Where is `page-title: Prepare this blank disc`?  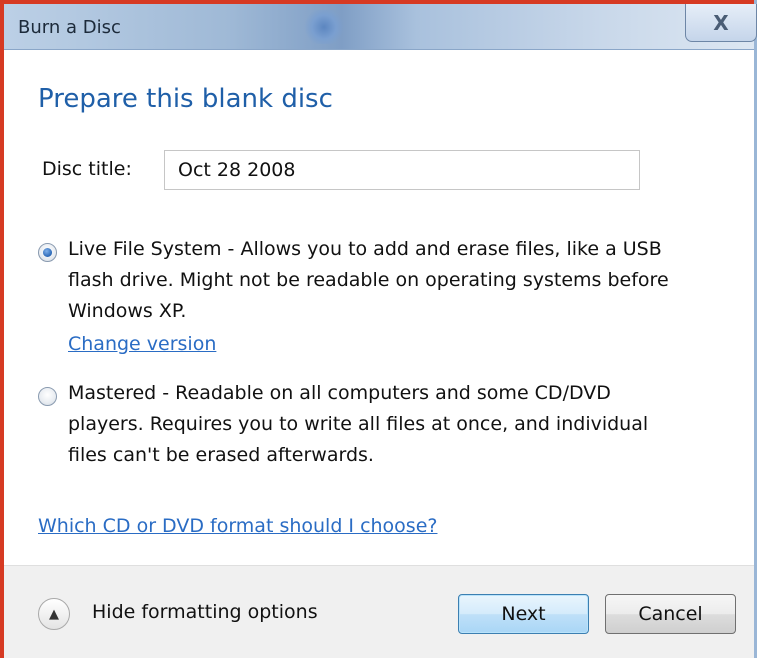
page-title: Prepare this blank disc is located at coordinates (185, 99).